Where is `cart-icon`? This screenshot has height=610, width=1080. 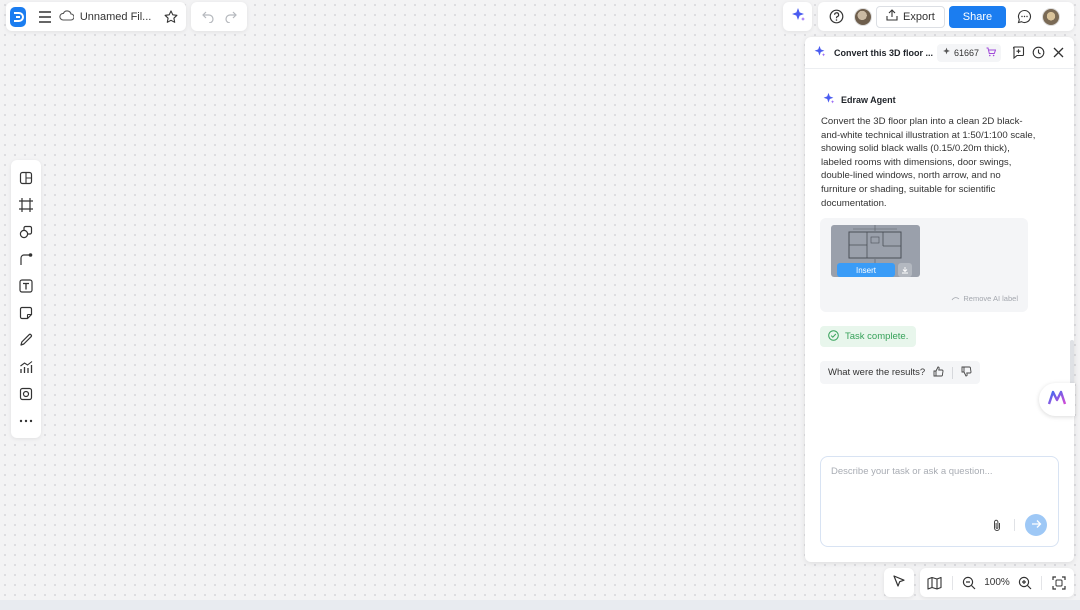
cart-icon is located at coordinates (991, 53).